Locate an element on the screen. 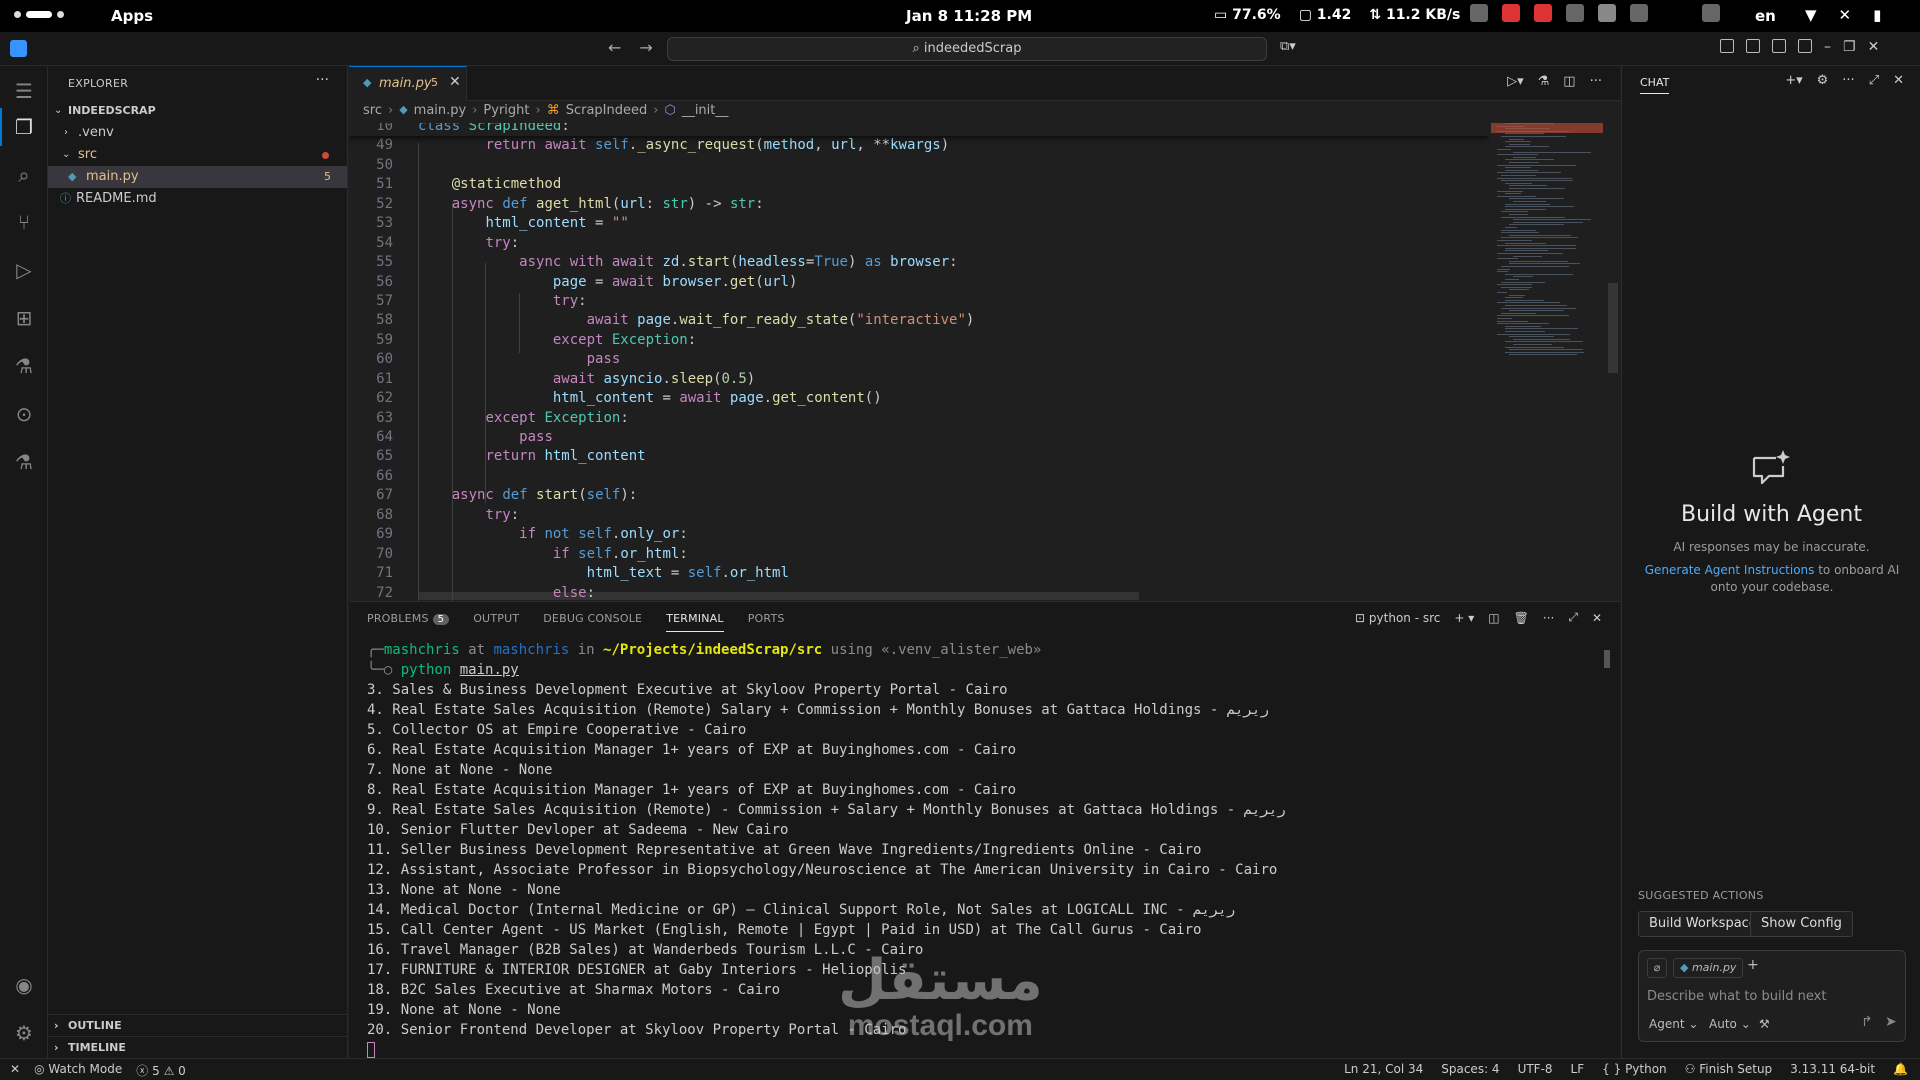  breadcrumb-item: Pyright is located at coordinates (506, 110).